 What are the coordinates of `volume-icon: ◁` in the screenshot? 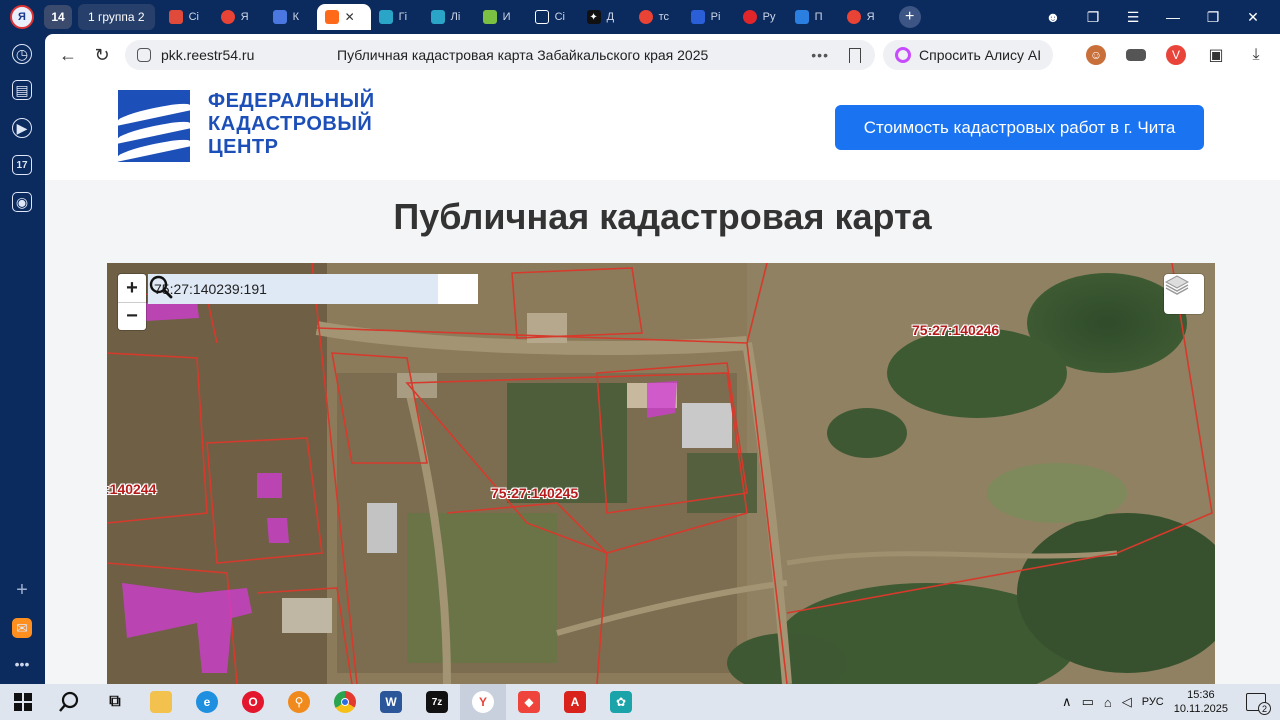 It's located at (1127, 702).